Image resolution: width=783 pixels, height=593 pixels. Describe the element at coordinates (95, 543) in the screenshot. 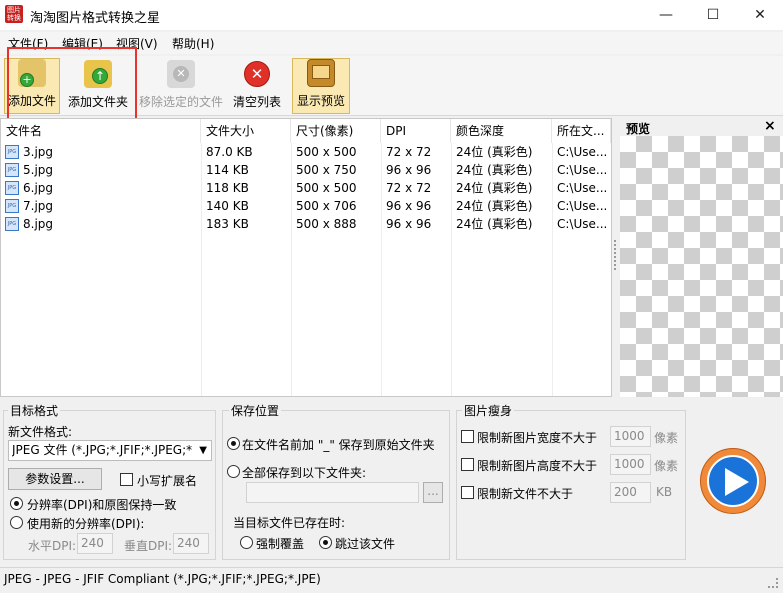

I see `h-dpi-input: 240` at that location.